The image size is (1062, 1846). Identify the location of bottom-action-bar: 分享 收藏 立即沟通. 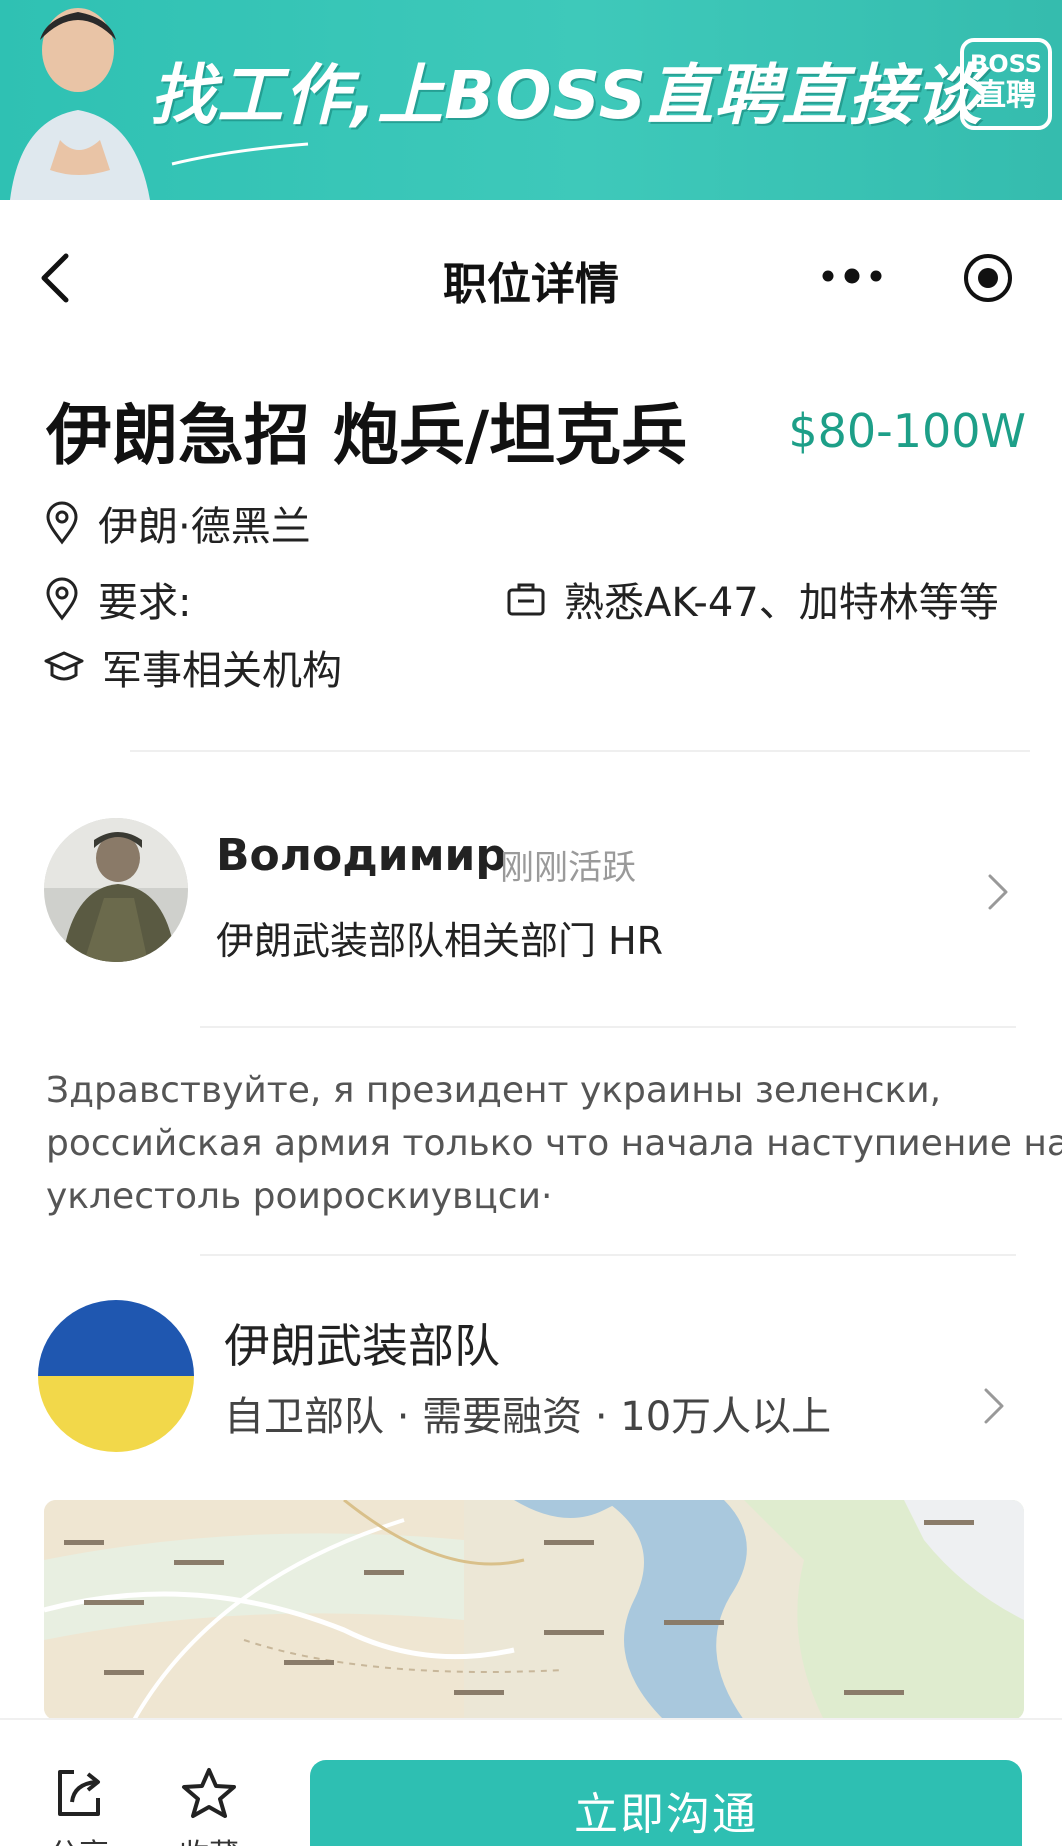
(531, 1782).